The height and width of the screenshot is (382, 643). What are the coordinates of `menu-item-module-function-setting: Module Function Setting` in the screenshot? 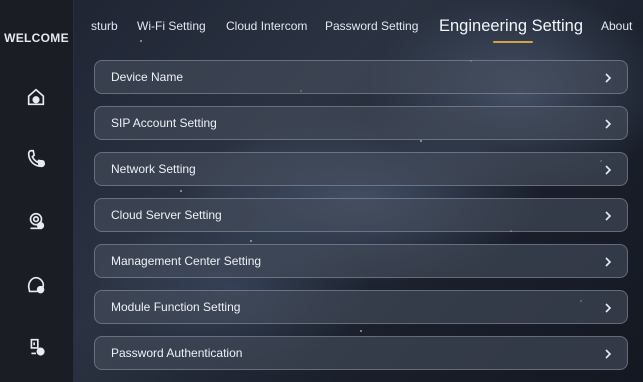 It's located at (361, 307).